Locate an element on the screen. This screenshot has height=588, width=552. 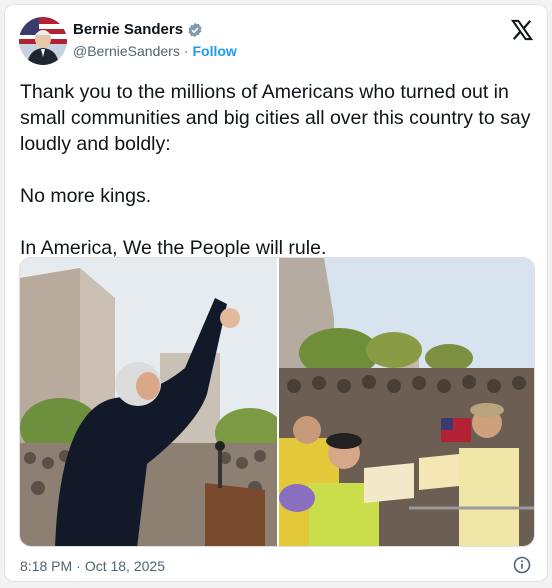
post-date: Oct 18, 2025 is located at coordinates (125, 566).